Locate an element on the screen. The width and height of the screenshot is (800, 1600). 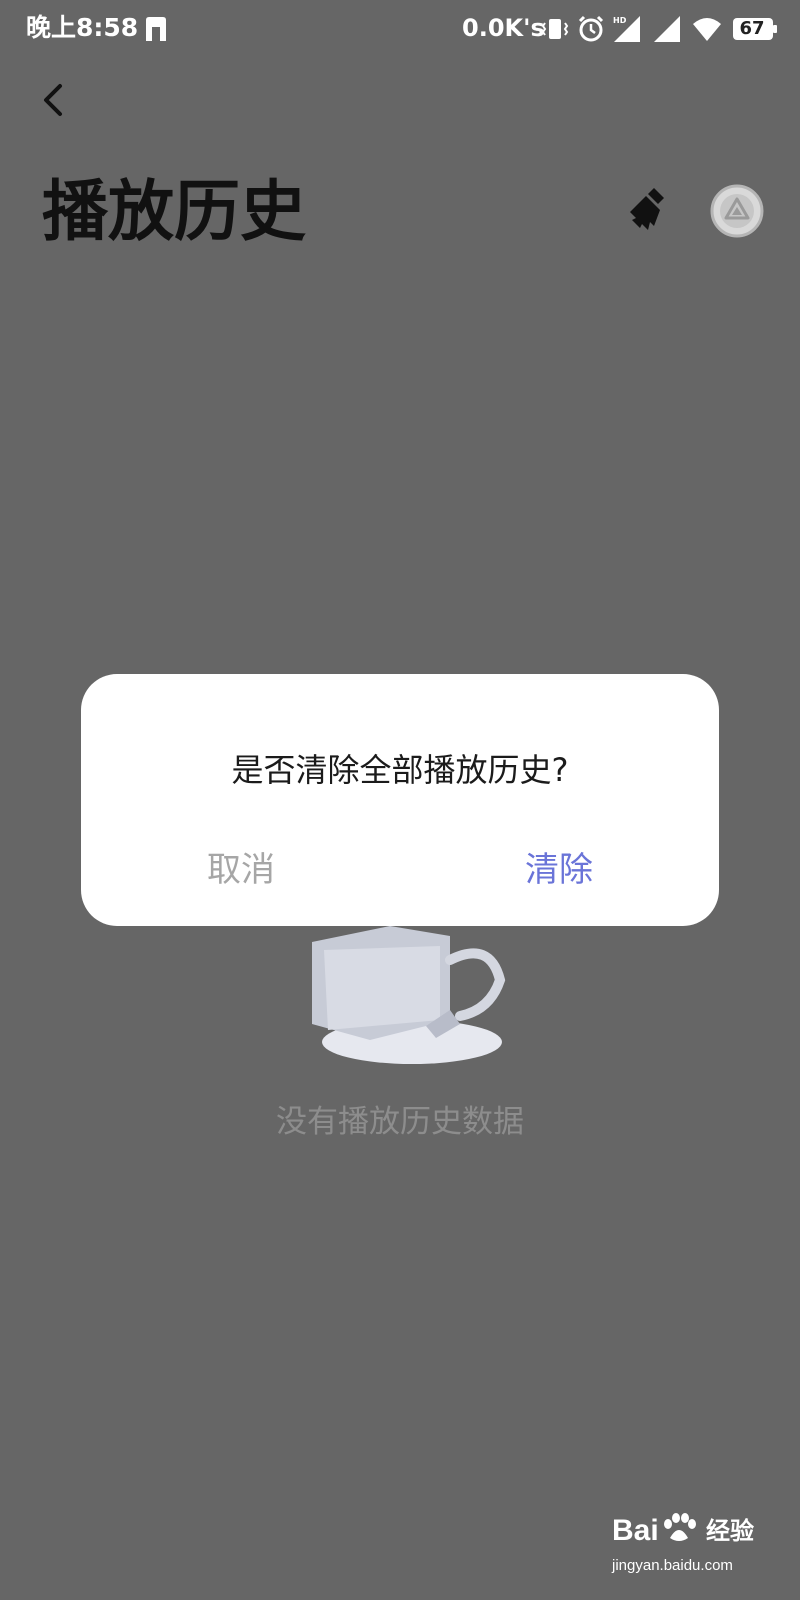
watermark-brand: Bai is located at coordinates (635, 1530).